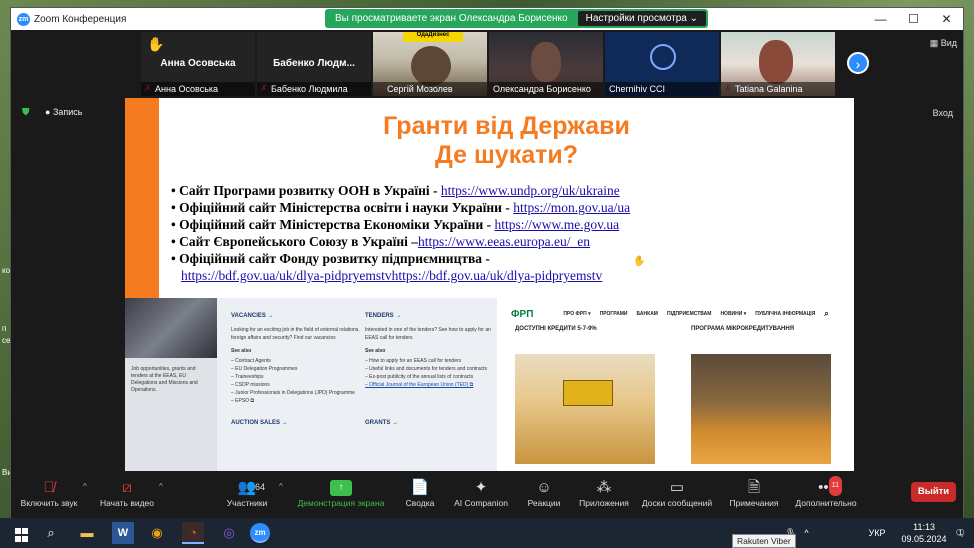 The height and width of the screenshot is (548, 974). What do you see at coordinates (341, 493) in the screenshot?
I see `share-screen-button: ↑ Демонстрация экрана` at bounding box center [341, 493].